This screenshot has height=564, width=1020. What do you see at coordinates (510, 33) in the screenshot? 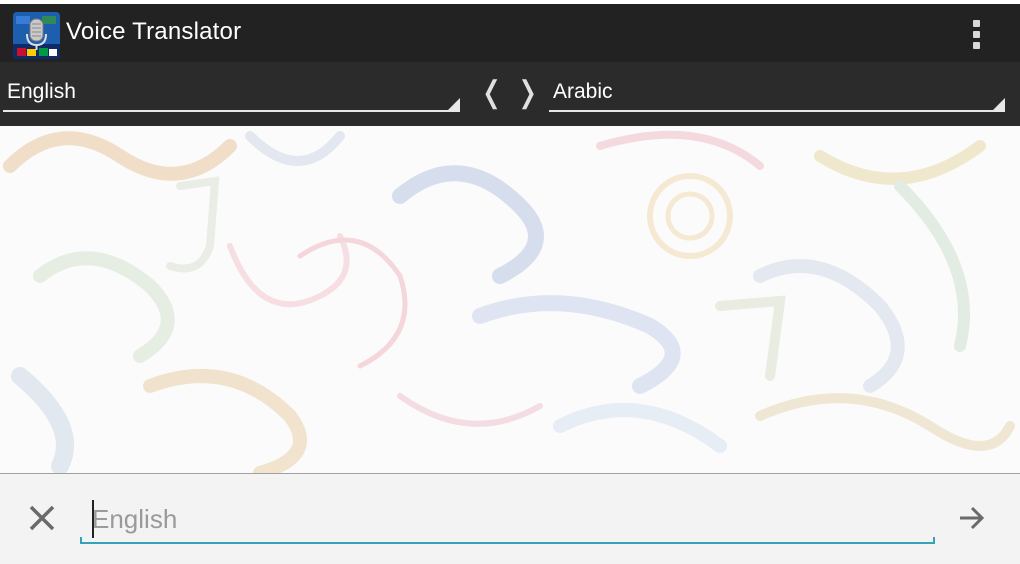
I see `action-bar: Voice Translator` at bounding box center [510, 33].